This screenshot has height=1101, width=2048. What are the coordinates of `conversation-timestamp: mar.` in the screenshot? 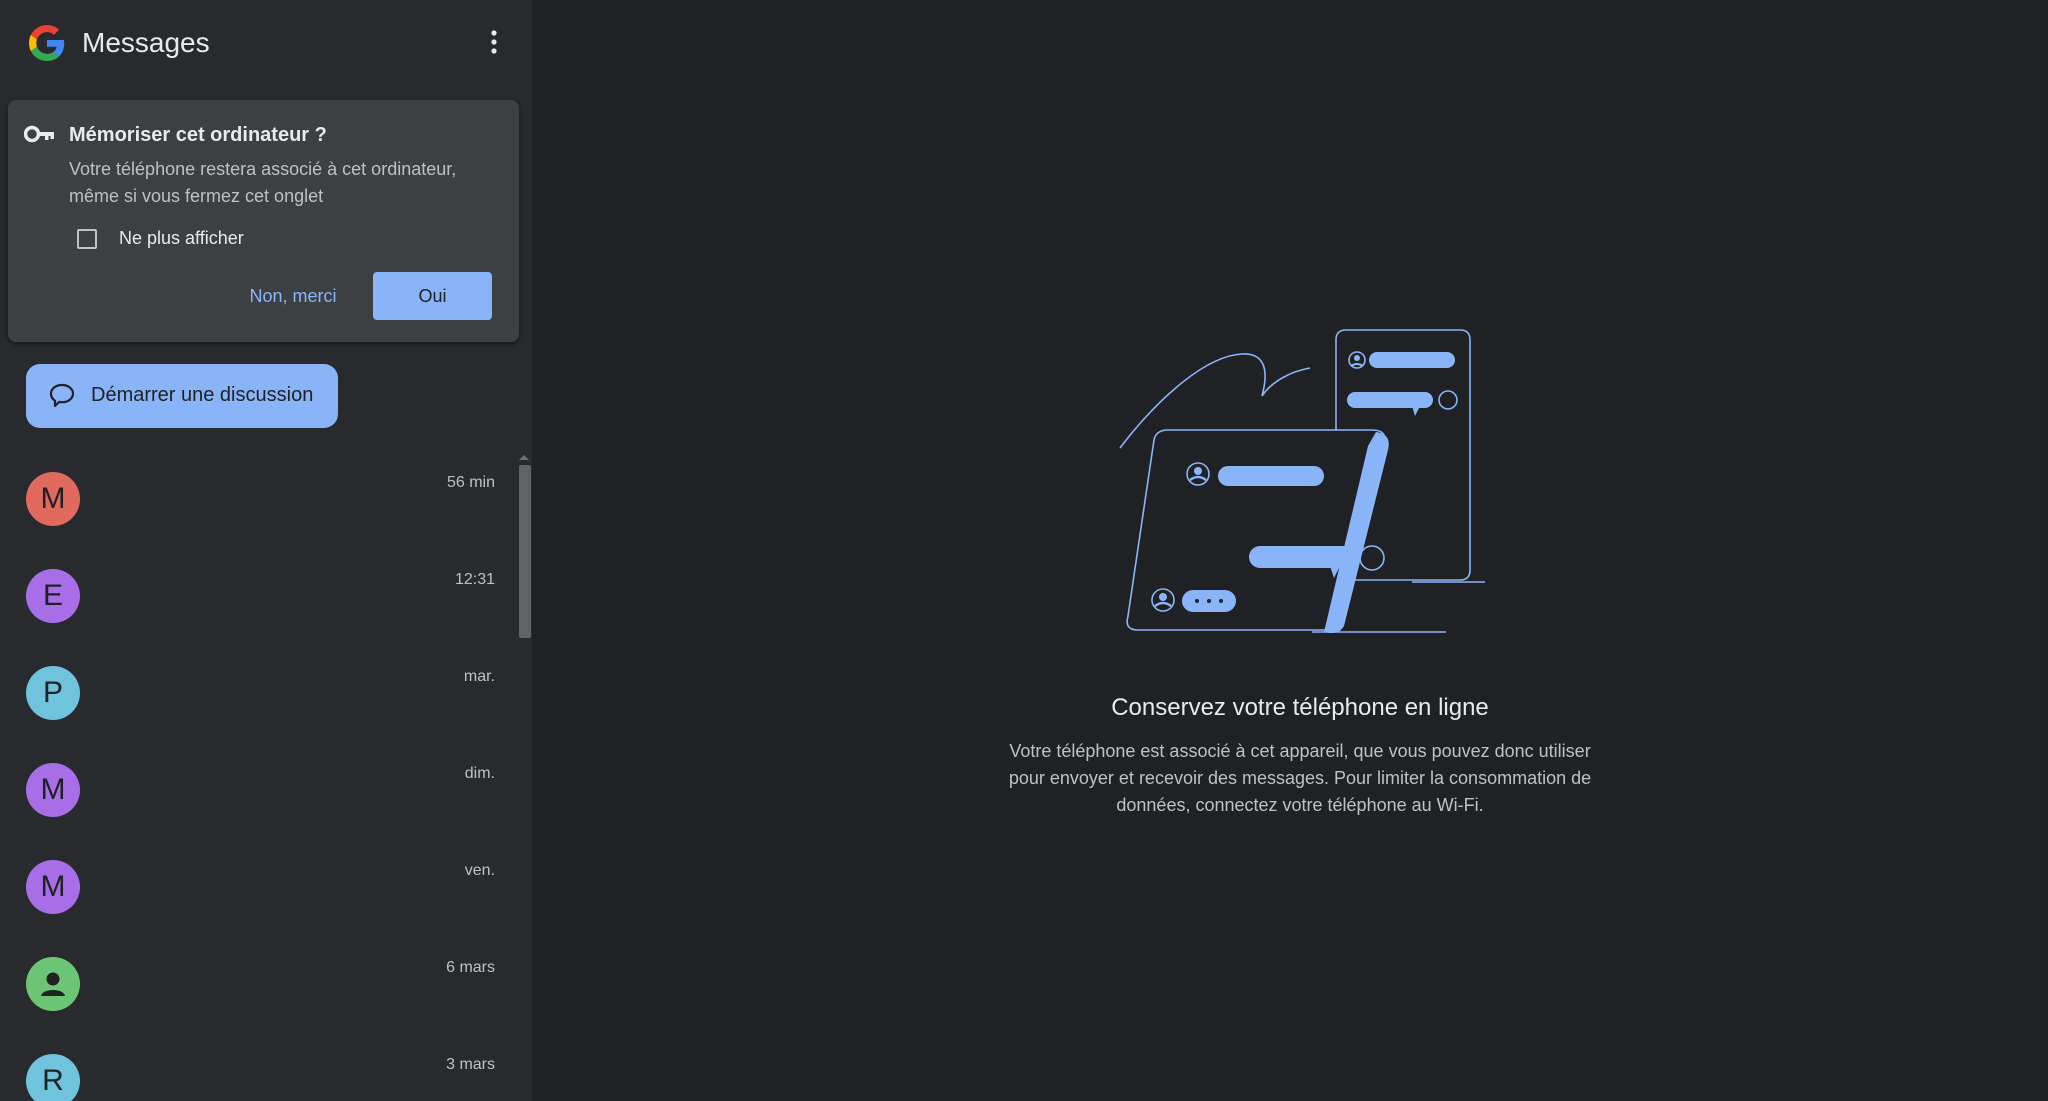 It's located at (479, 676).